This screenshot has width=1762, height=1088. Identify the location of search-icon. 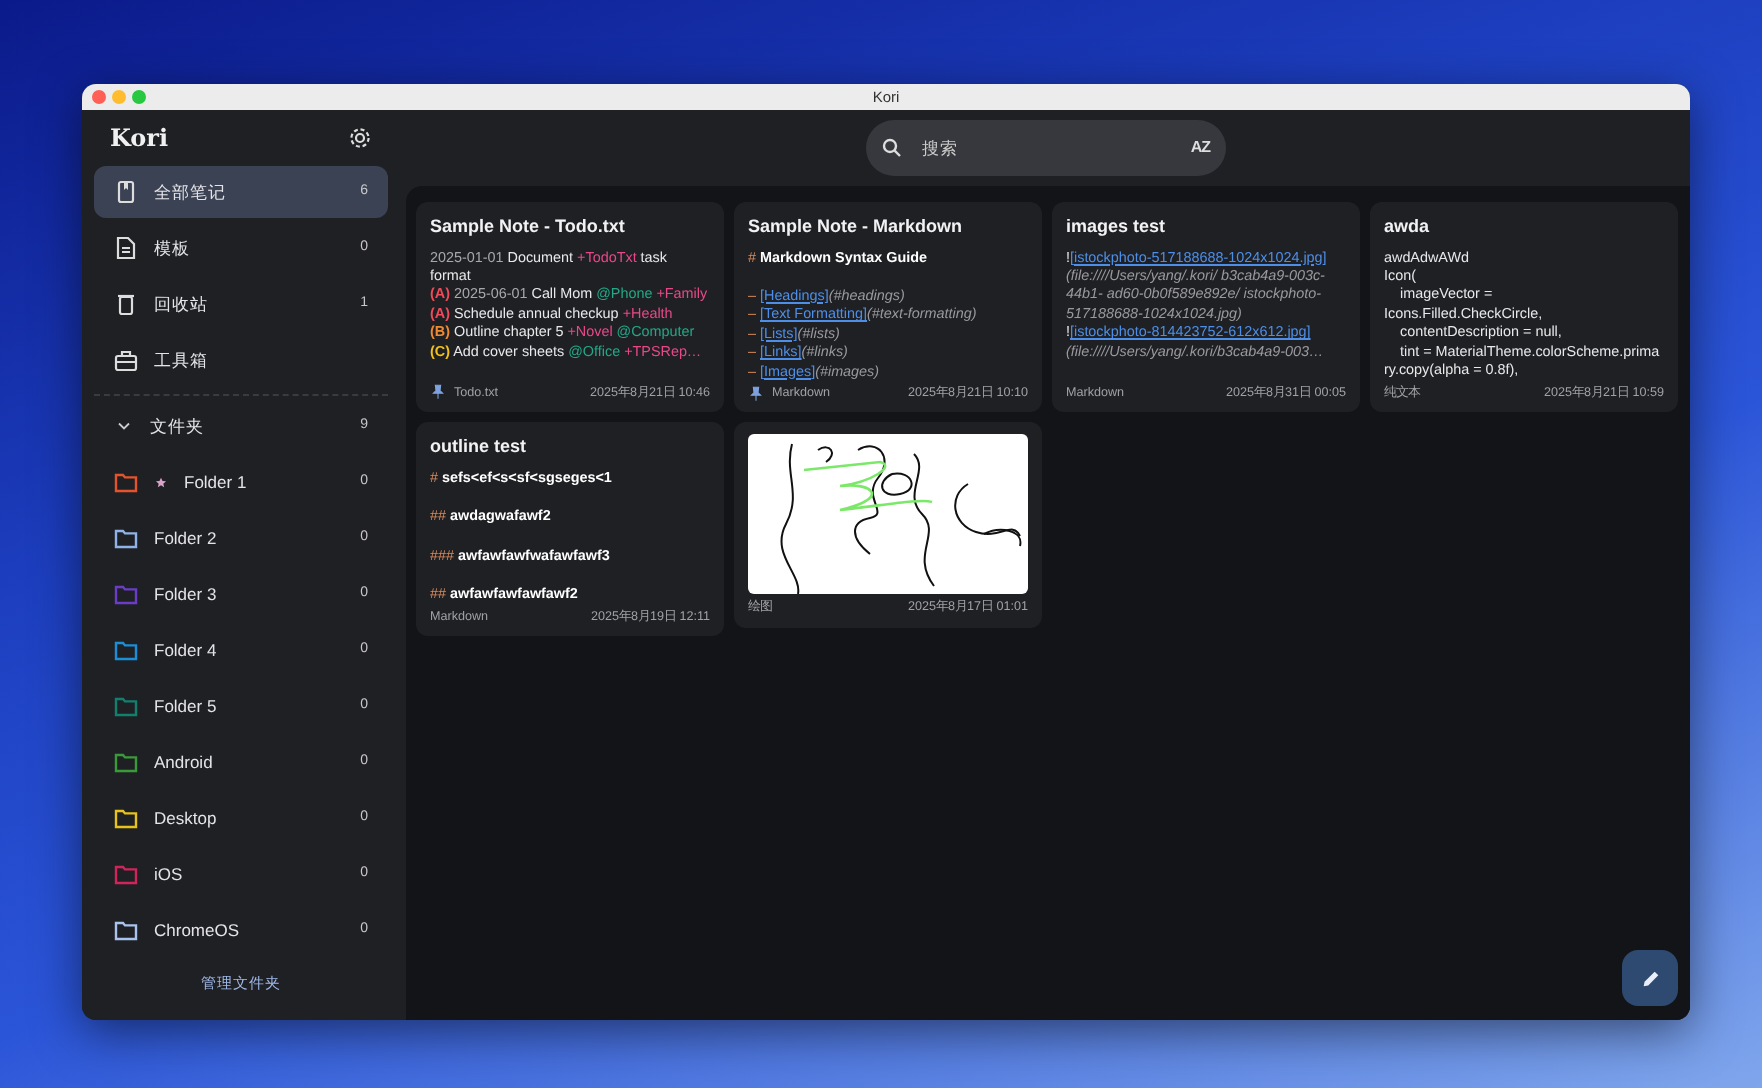
(892, 148).